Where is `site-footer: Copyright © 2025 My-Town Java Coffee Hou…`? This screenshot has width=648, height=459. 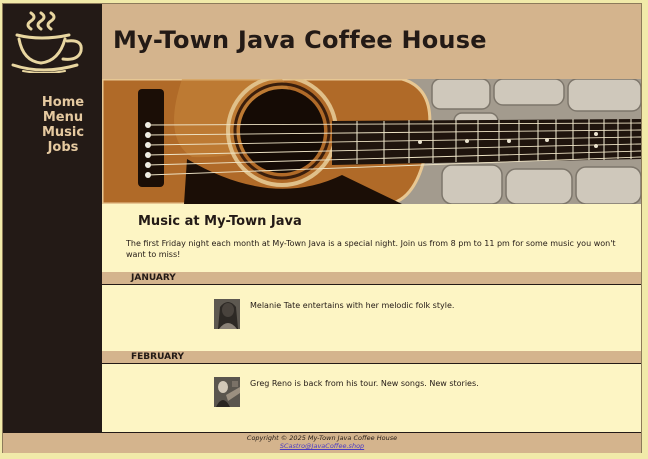
site-footer: Copyright © 2025 My-Town Java Coffee Hou… is located at coordinates (322, 442).